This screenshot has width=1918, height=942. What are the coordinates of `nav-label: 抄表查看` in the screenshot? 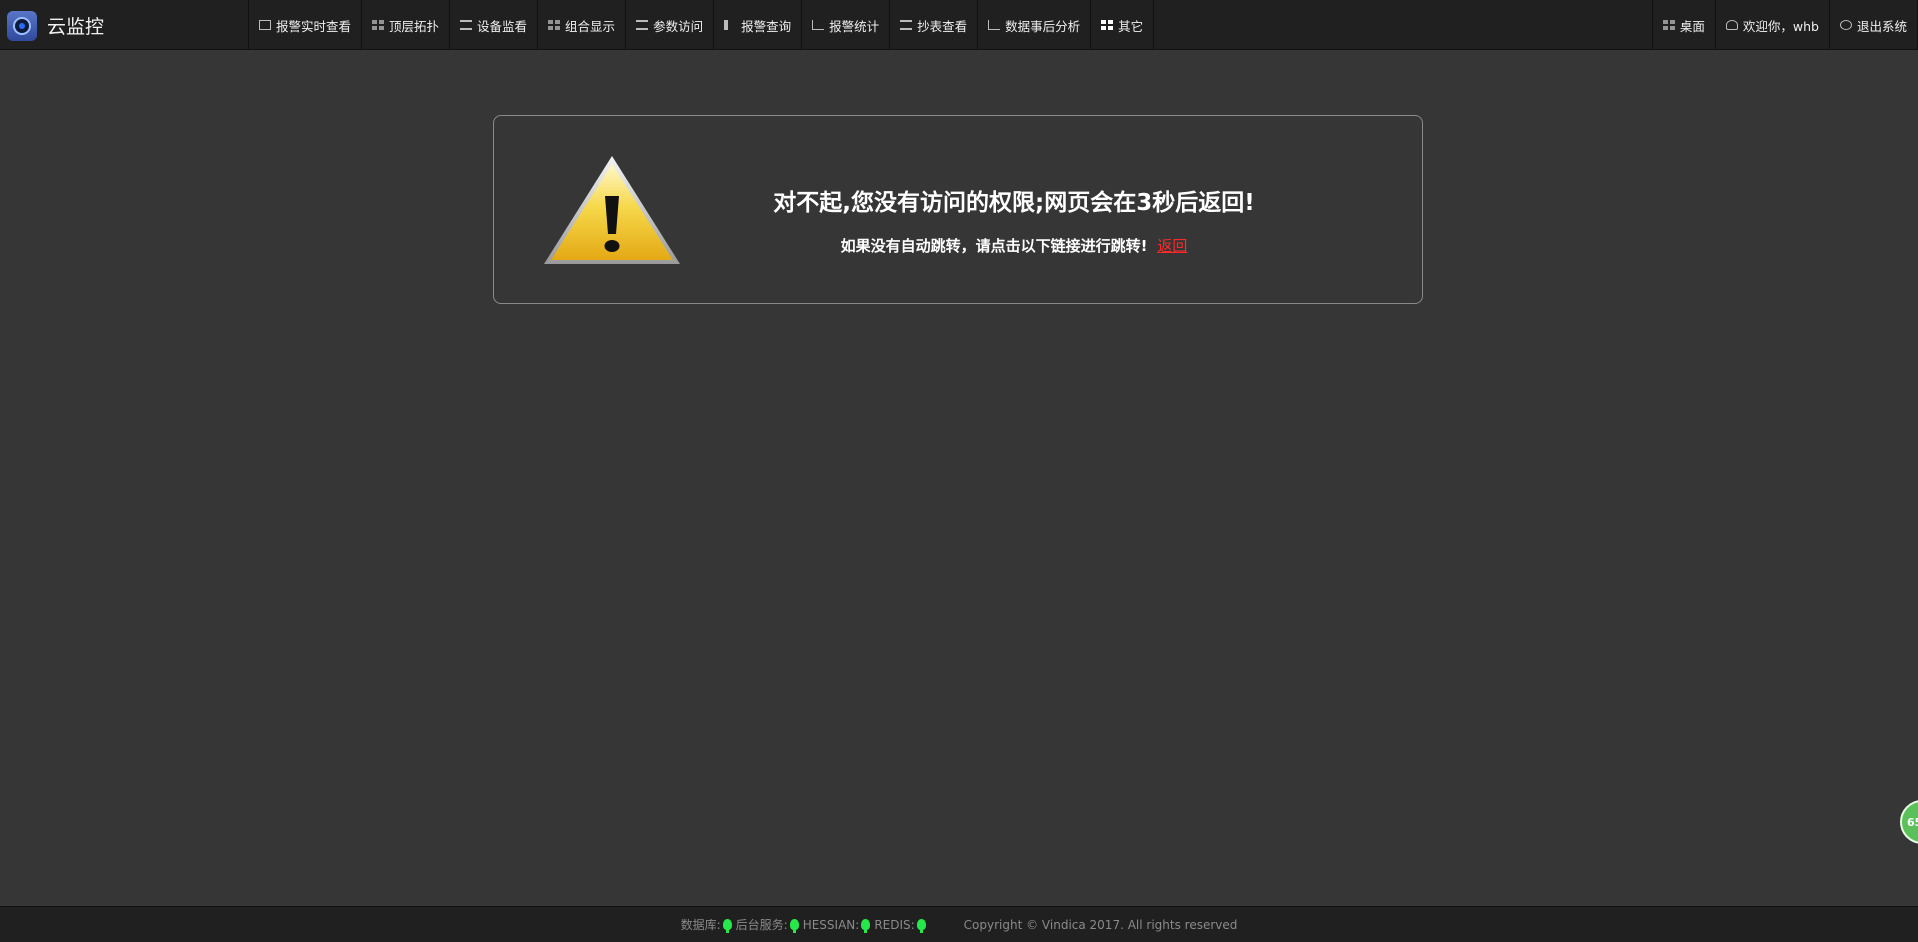 It's located at (942, 26).